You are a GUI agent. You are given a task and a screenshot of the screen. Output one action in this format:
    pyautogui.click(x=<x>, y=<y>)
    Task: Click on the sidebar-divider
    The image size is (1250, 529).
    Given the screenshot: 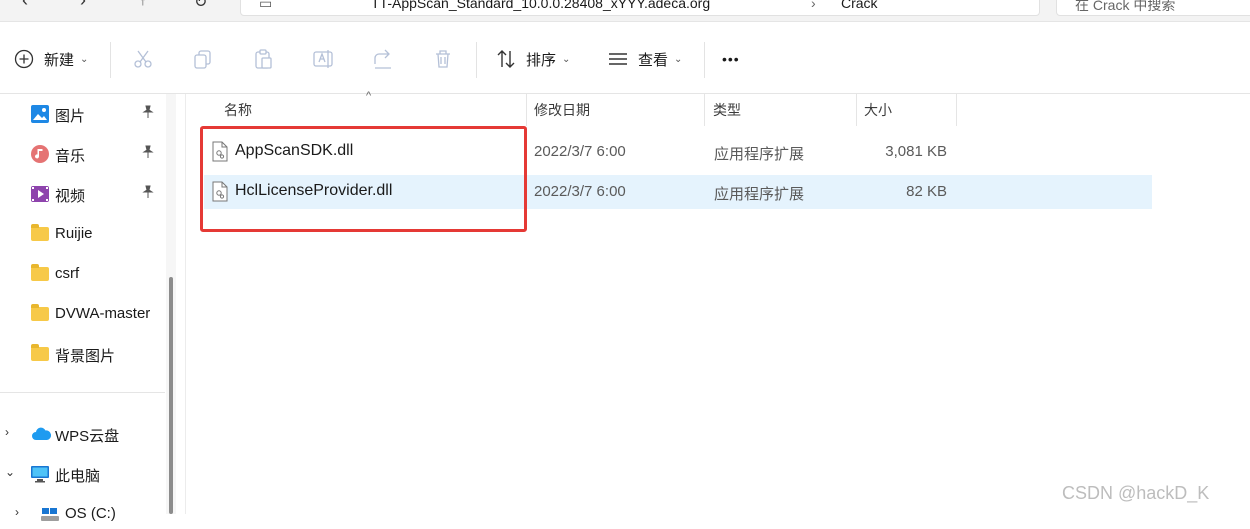 What is the action you would take?
    pyautogui.click(x=82, y=392)
    